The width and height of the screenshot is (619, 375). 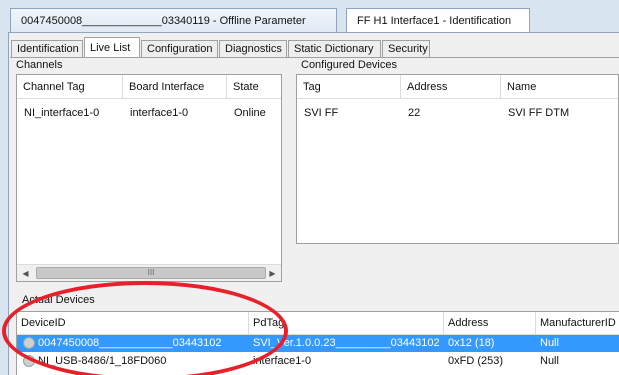 I want to click on column-header-tag: Tag, so click(x=349, y=87).